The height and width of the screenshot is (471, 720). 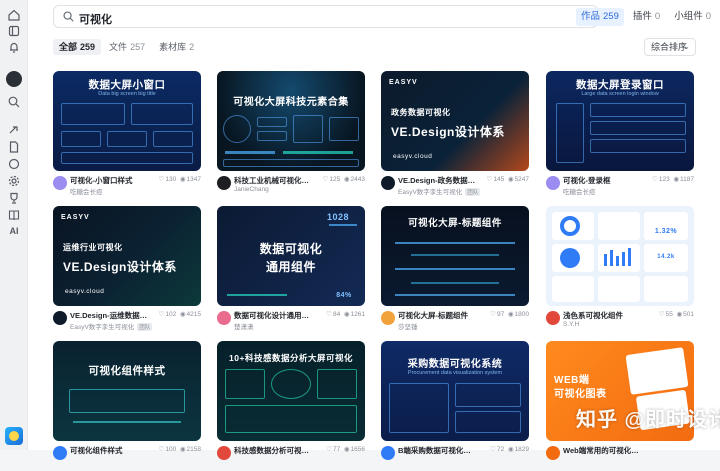 I want to click on trophy-icon, so click(x=14, y=198).